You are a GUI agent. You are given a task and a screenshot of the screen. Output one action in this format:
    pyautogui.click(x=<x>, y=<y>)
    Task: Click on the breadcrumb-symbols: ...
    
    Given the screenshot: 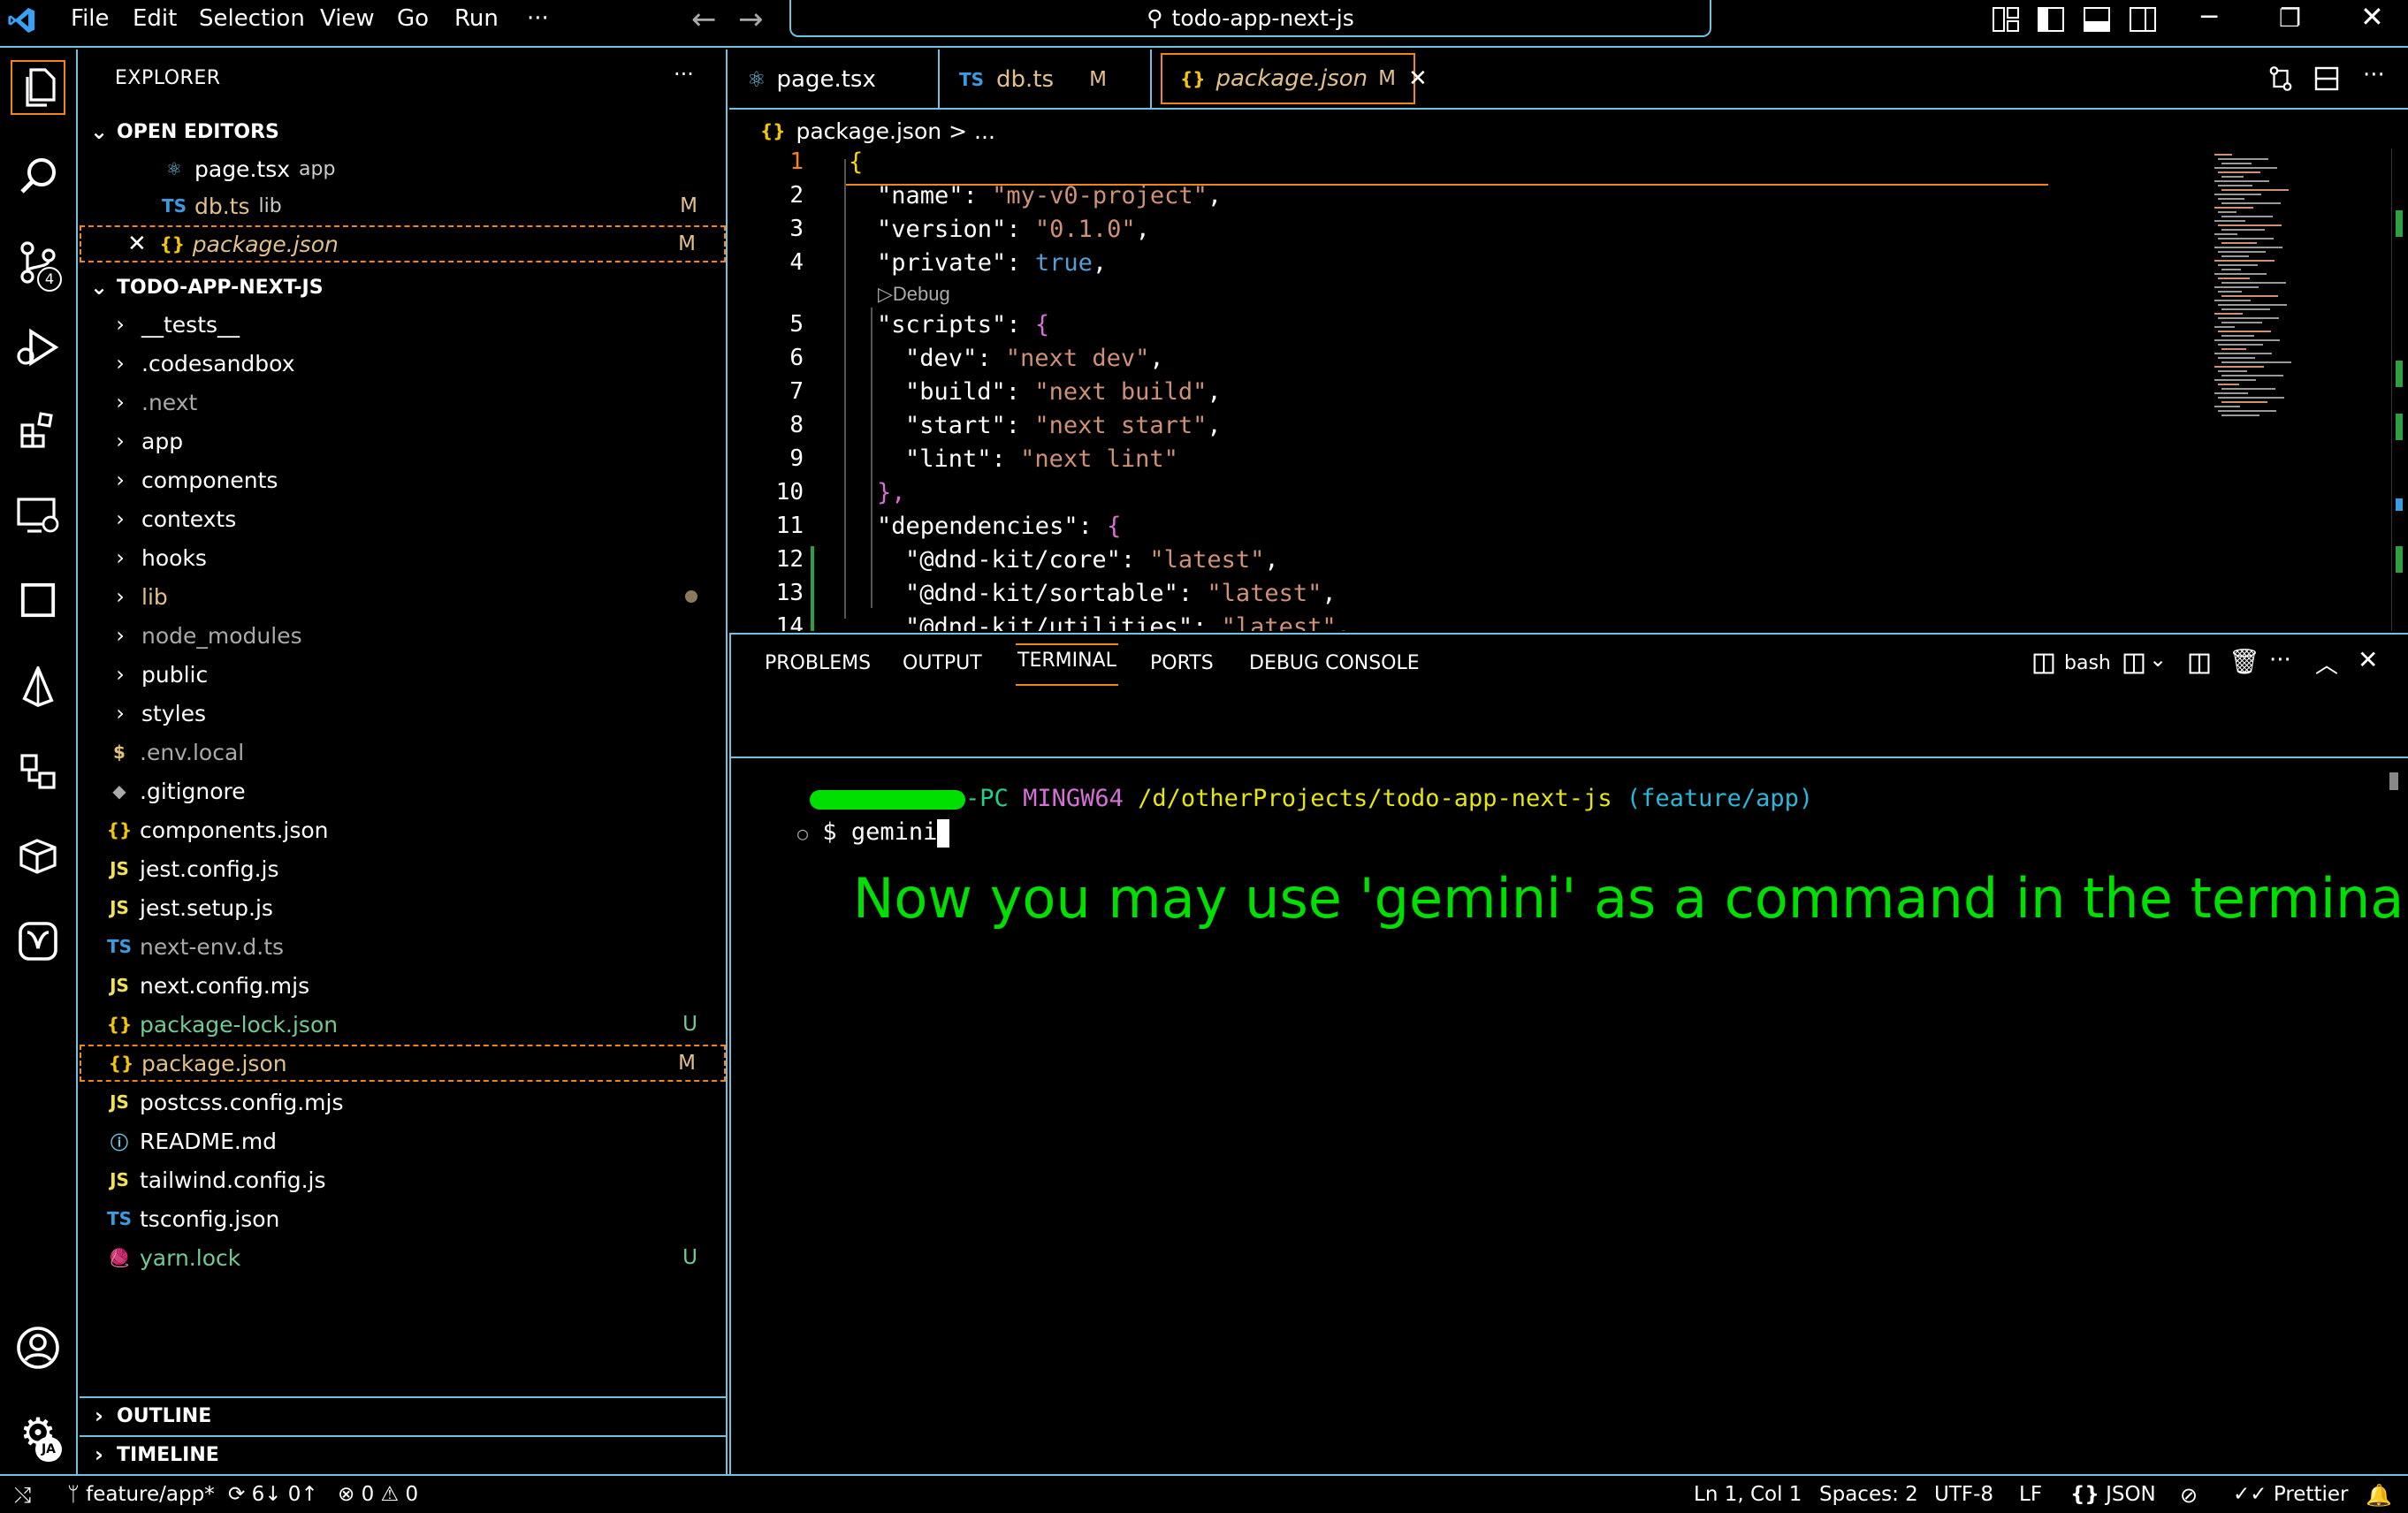 What is the action you would take?
    pyautogui.click(x=984, y=131)
    